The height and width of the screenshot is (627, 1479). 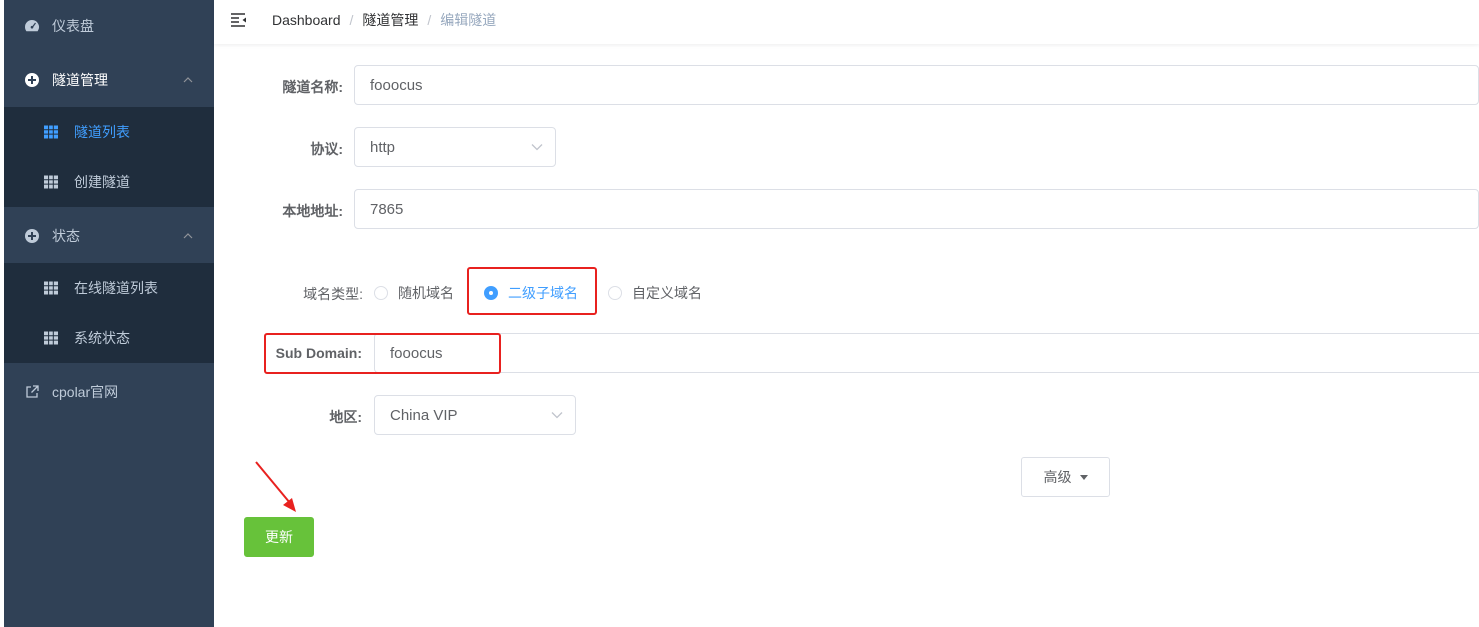 I want to click on local-address-input: 7865, so click(x=916, y=209).